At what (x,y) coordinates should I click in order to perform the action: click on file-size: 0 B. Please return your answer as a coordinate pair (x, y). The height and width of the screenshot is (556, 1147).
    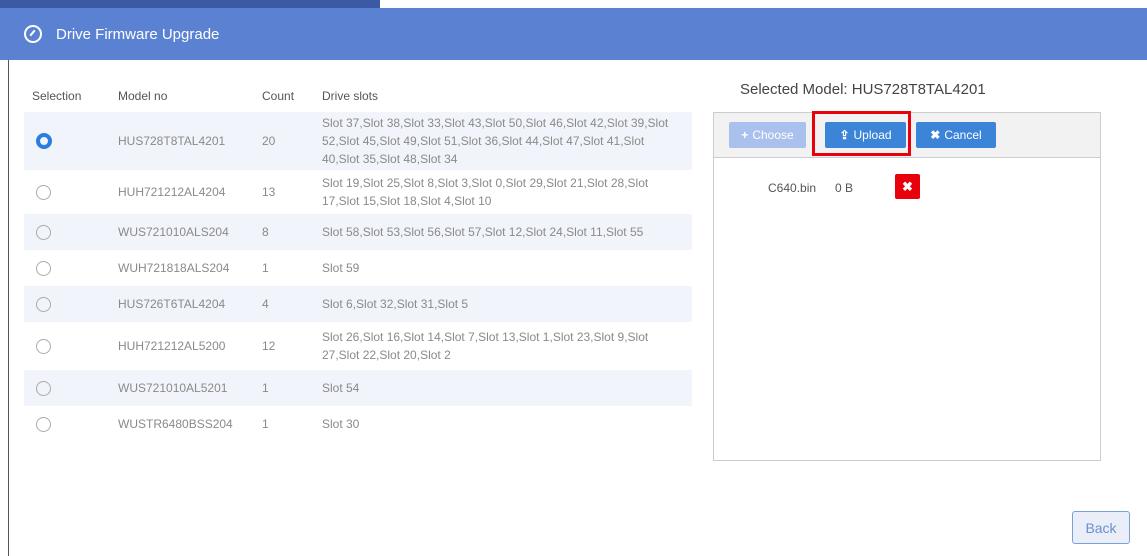
    Looking at the image, I should click on (844, 188).